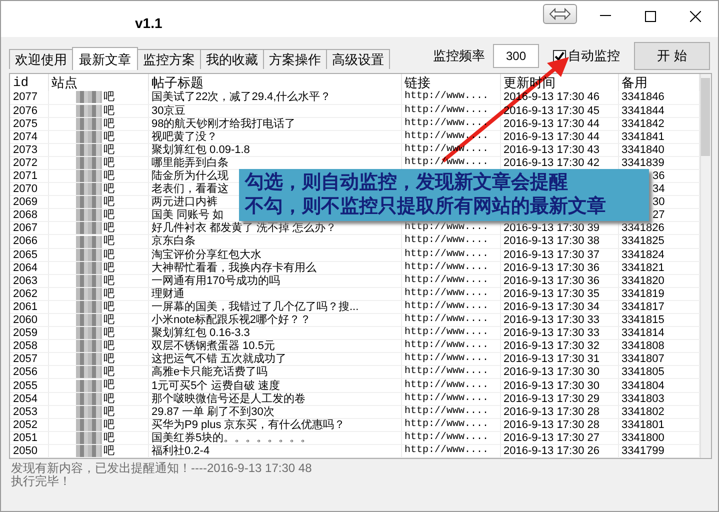 The height and width of the screenshot is (512, 719). I want to click on time-cell: 2016-9-13 17:30 38, so click(559, 241).